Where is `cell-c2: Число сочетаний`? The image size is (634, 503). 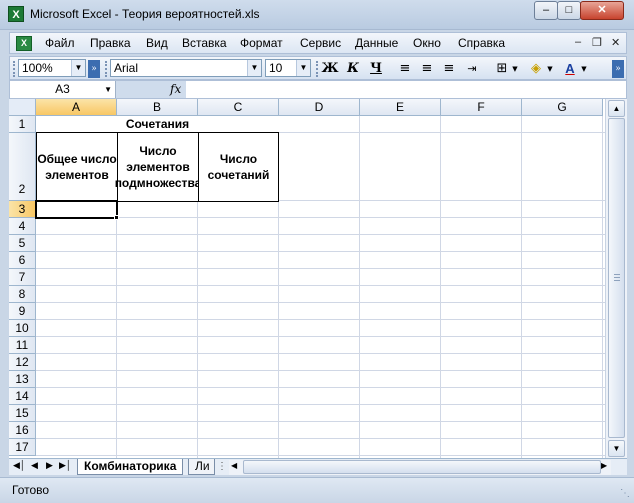
cell-c2: Число сочетаний is located at coordinates (238, 167).